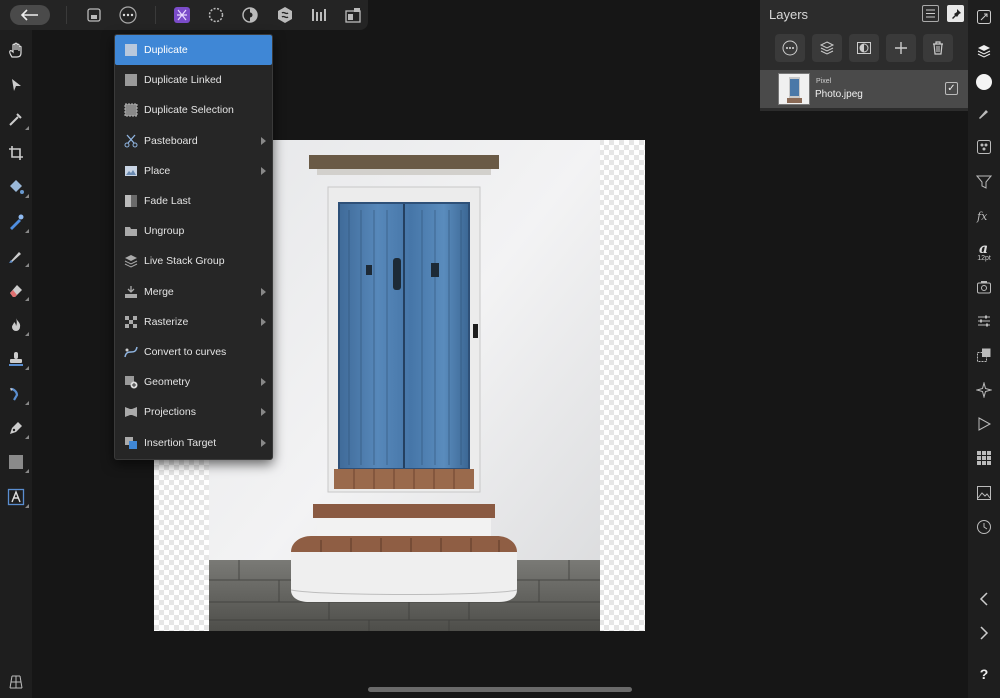 This screenshot has height=698, width=1000. What do you see at coordinates (16, 256) in the screenshot?
I see `paint-brush-tool` at bounding box center [16, 256].